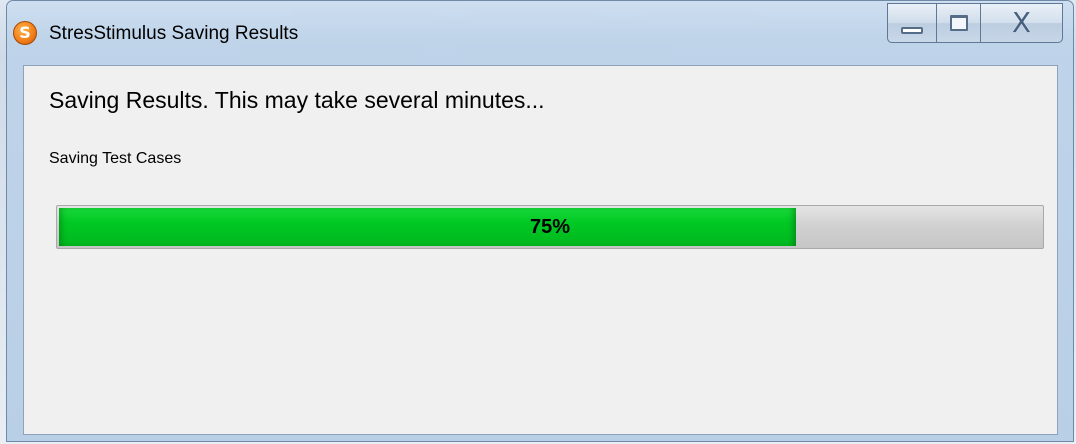 The height and width of the screenshot is (444, 1076). I want to click on title-bar: S StresStimulus Saving Results X, so click(540, 32).